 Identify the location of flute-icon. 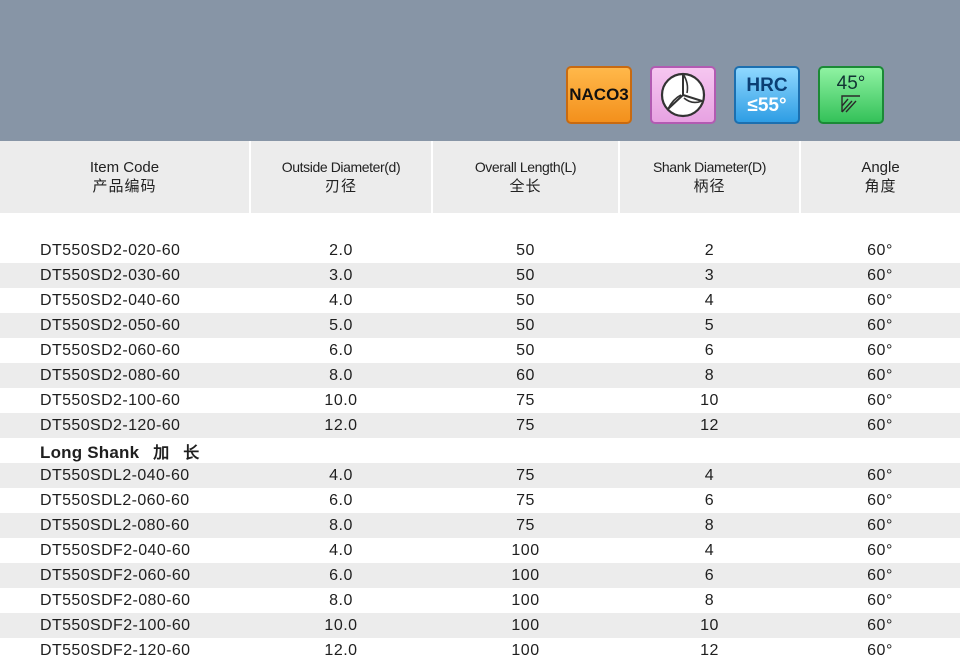
(683, 95).